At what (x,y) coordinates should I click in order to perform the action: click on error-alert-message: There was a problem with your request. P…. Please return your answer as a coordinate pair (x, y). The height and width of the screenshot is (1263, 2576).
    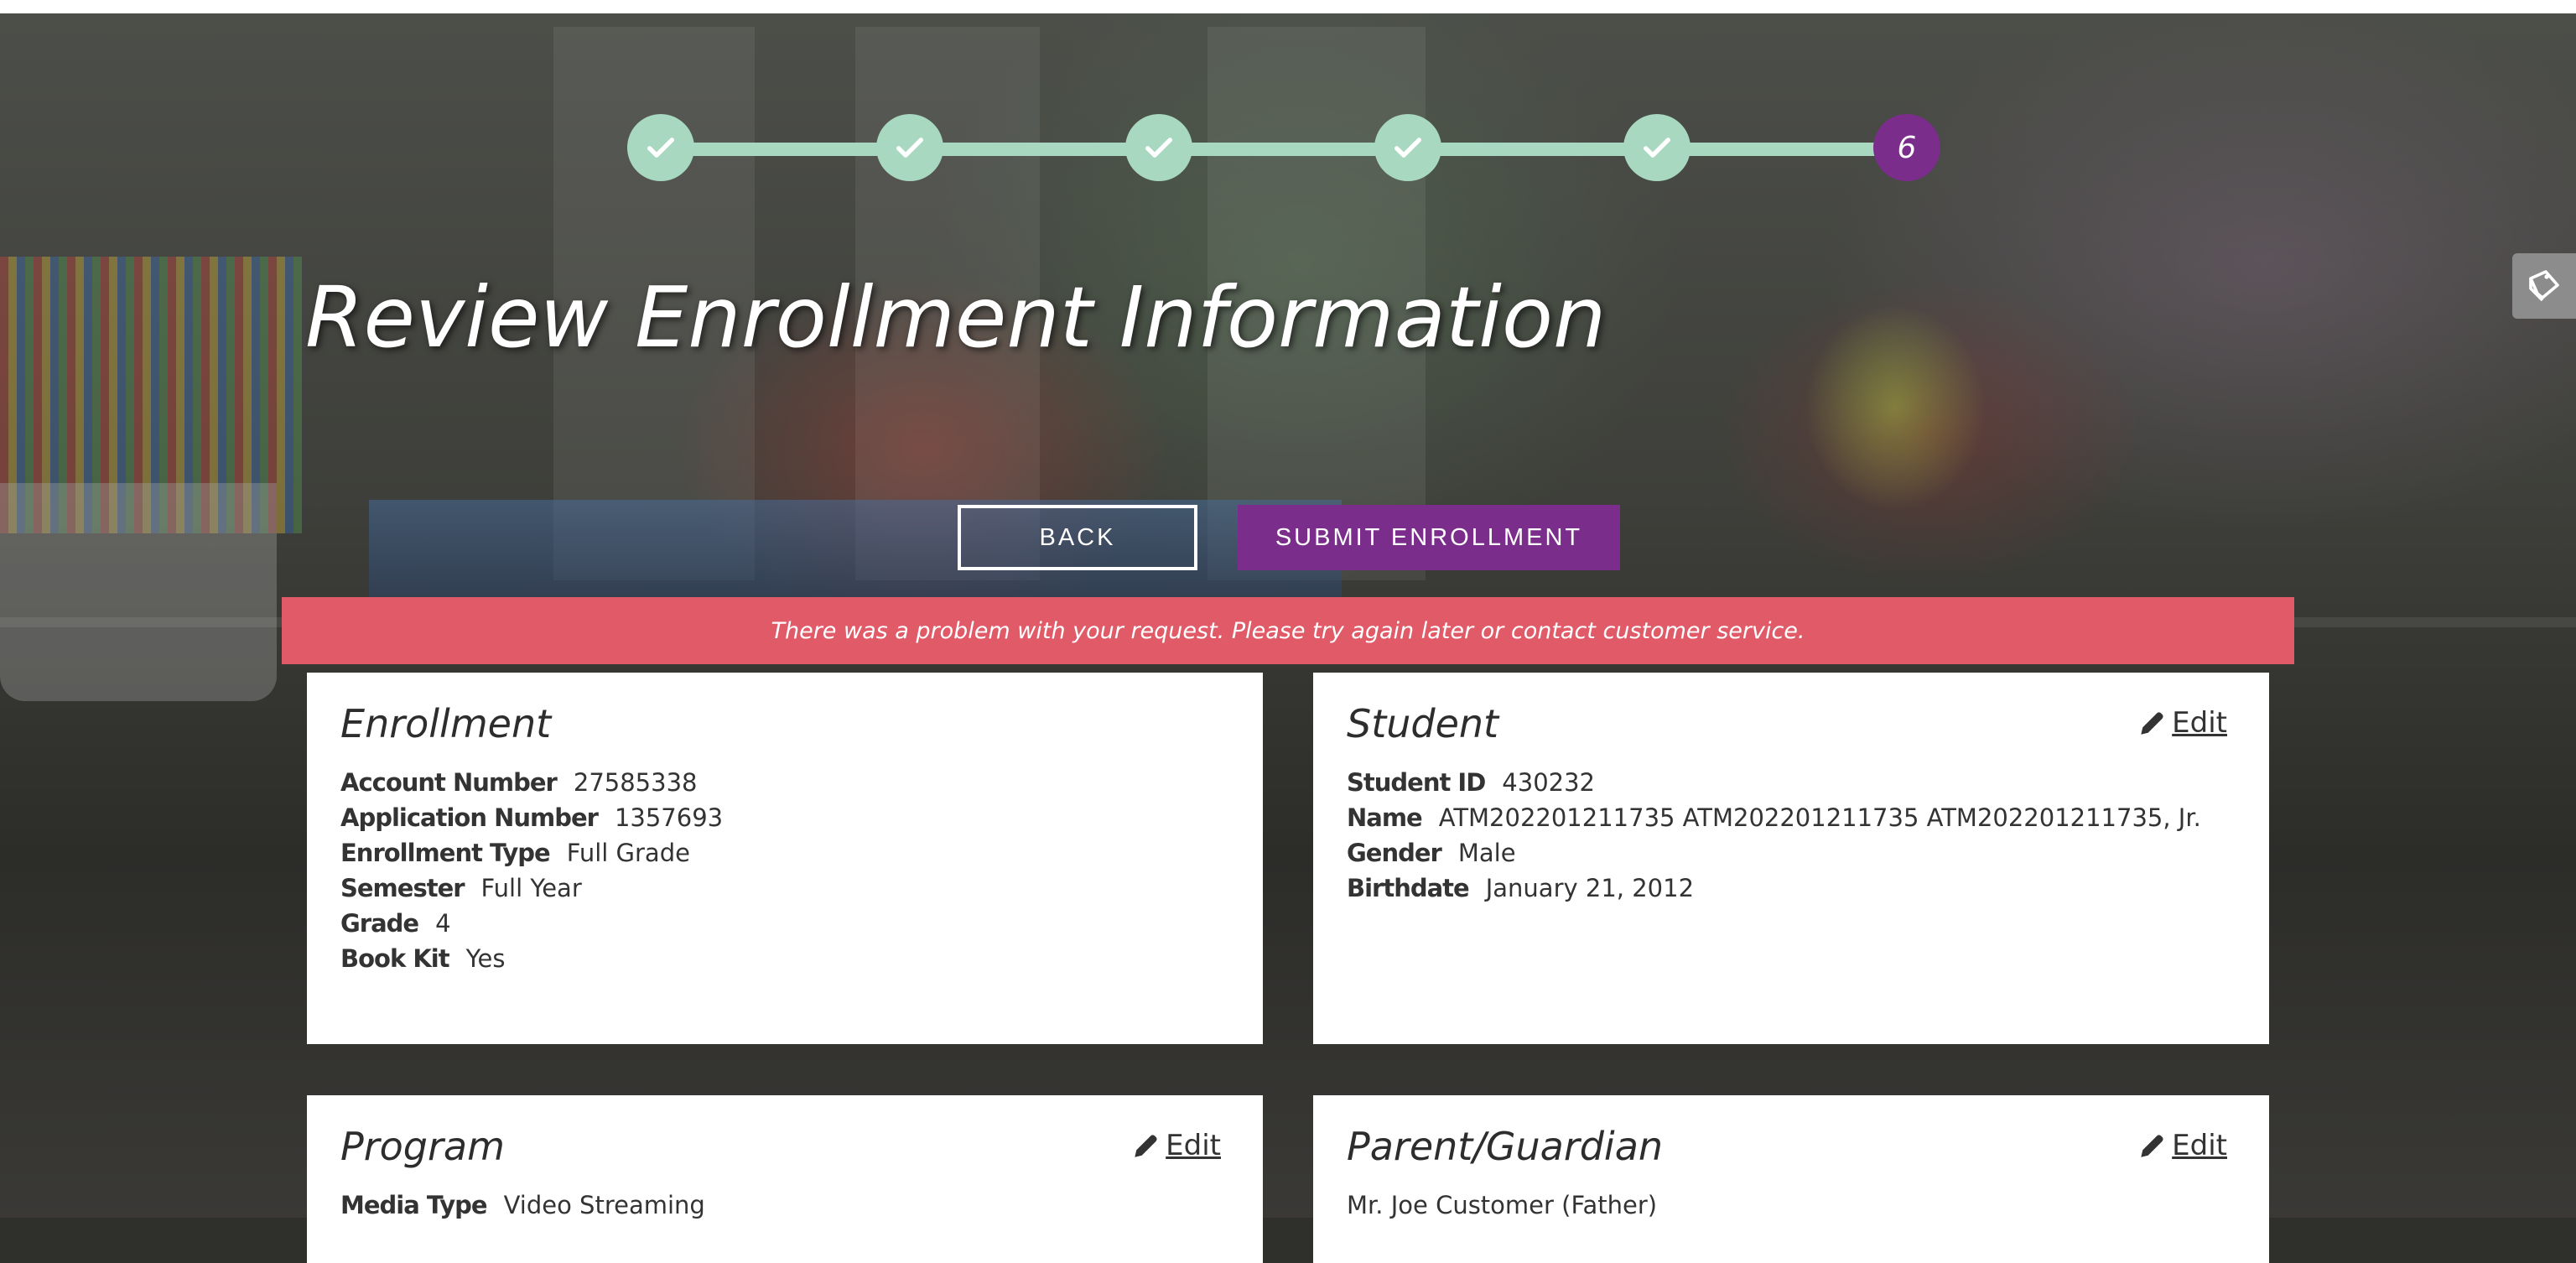
    Looking at the image, I should click on (1288, 630).